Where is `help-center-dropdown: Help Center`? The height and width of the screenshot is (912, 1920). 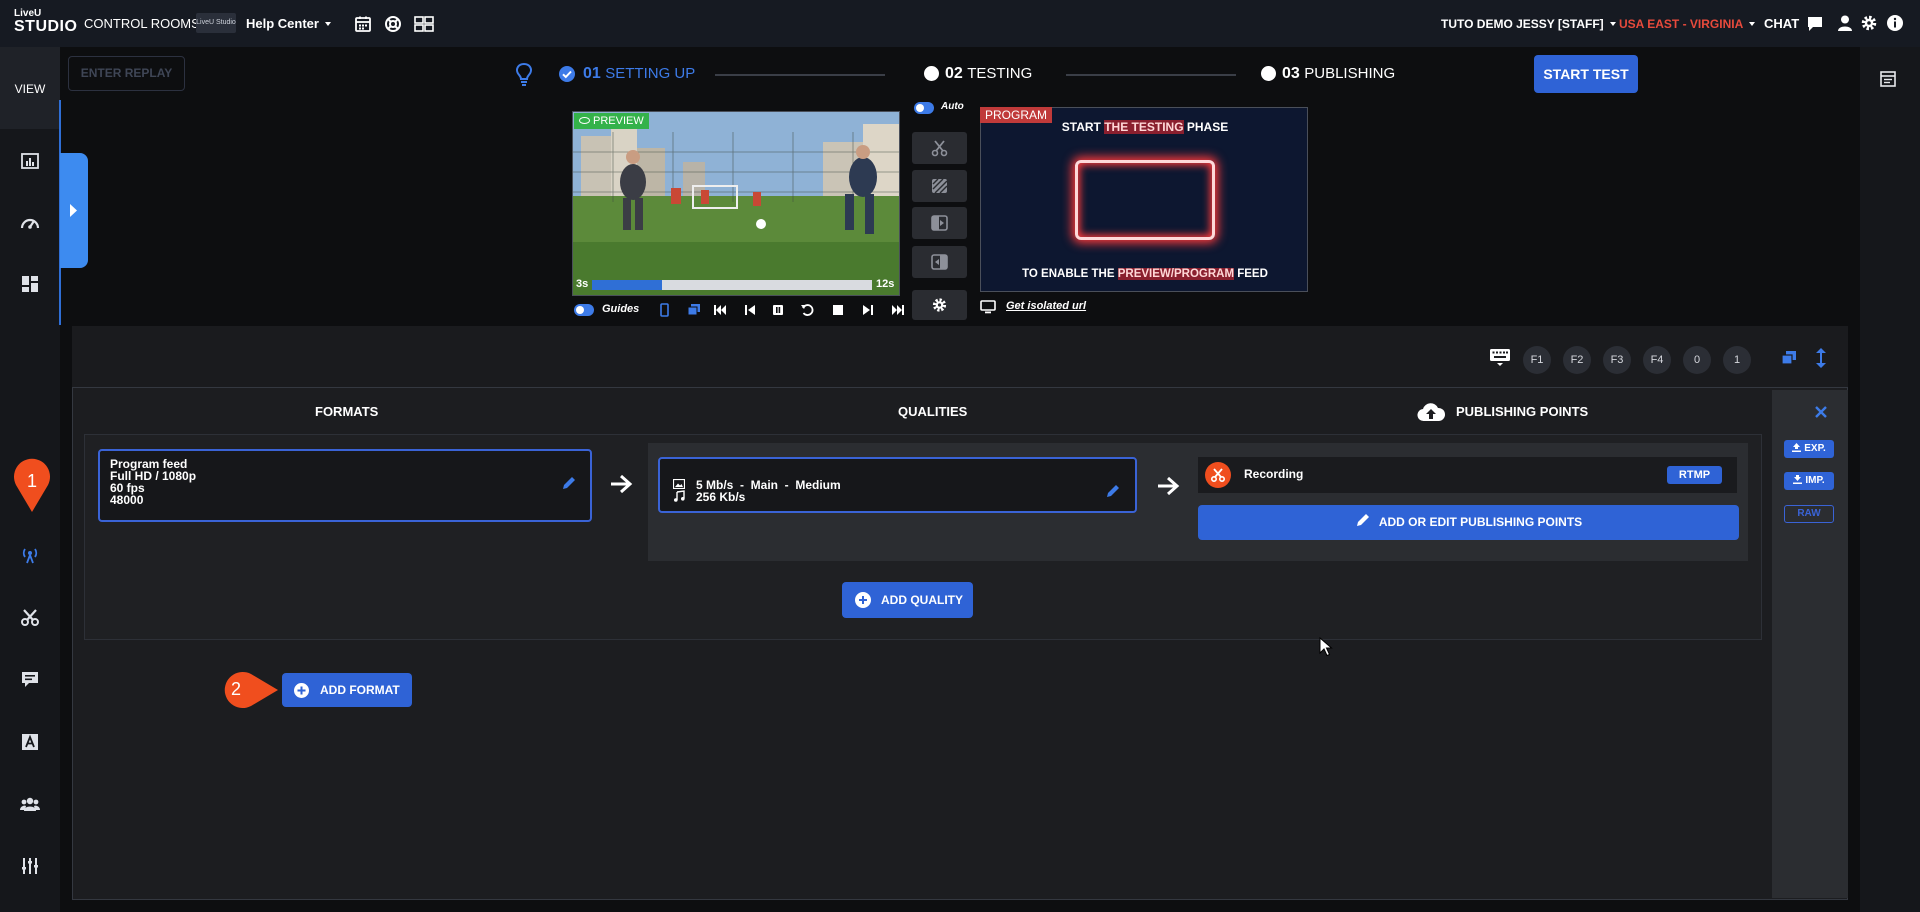
help-center-dropdown: Help Center is located at coordinates (288, 23).